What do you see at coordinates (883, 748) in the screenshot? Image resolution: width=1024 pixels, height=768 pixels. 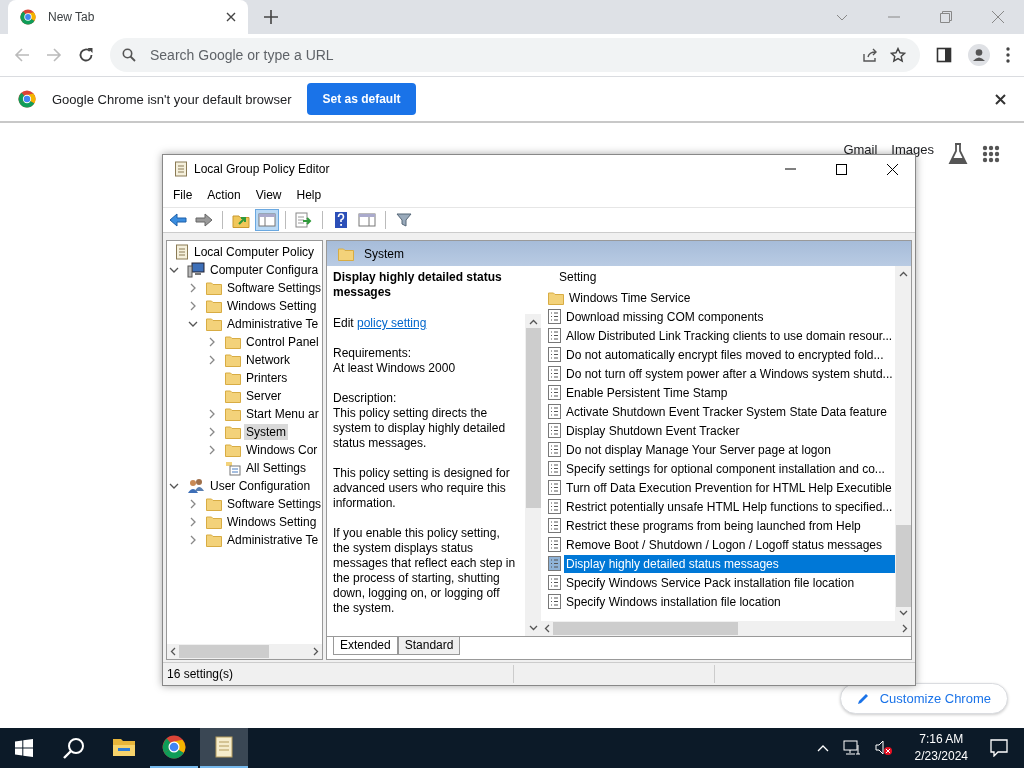 I see `volume-muted-icon` at bounding box center [883, 748].